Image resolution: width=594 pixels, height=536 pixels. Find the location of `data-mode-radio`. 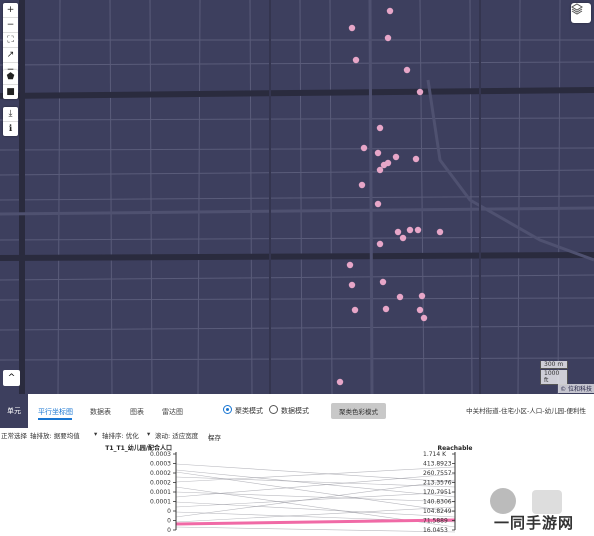

data-mode-radio is located at coordinates (273, 409).